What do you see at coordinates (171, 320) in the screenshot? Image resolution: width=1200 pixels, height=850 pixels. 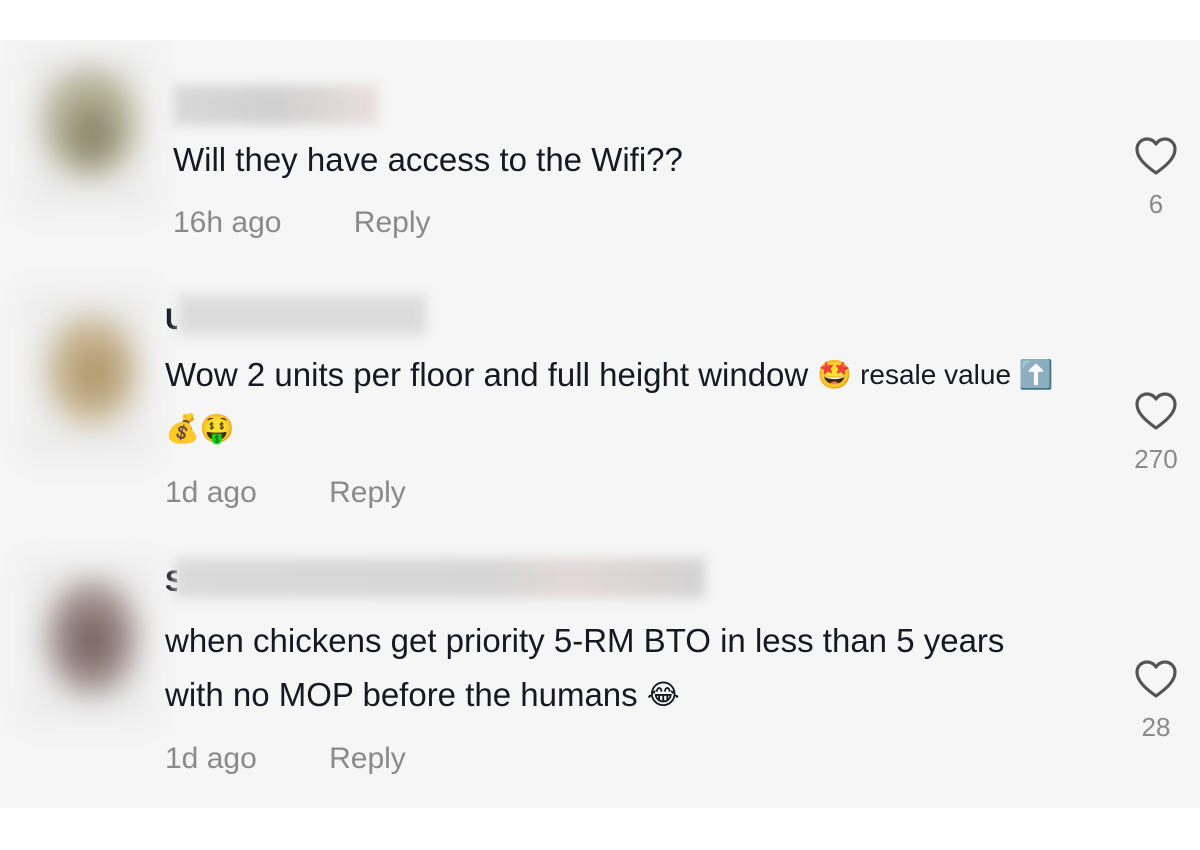 I see `username-initial: U` at bounding box center [171, 320].